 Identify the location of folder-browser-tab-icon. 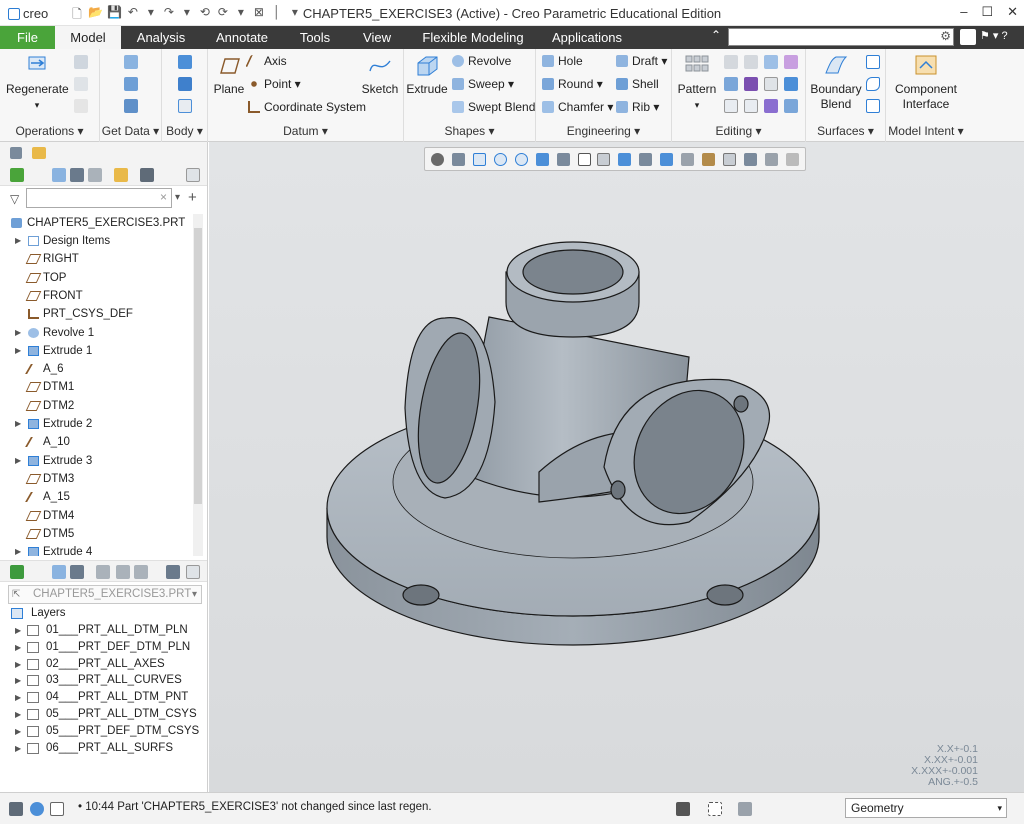
(39, 153).